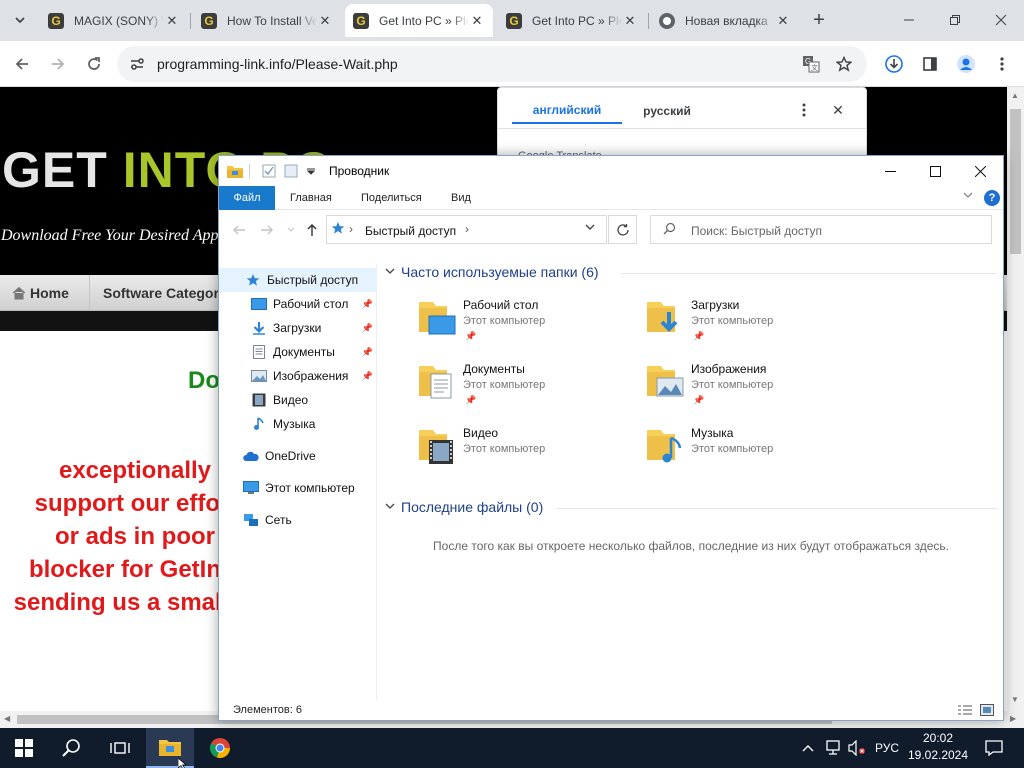  What do you see at coordinates (755, 455) in the screenshot?
I see `folder-tile-music: Музыка Этот компьютер` at bounding box center [755, 455].